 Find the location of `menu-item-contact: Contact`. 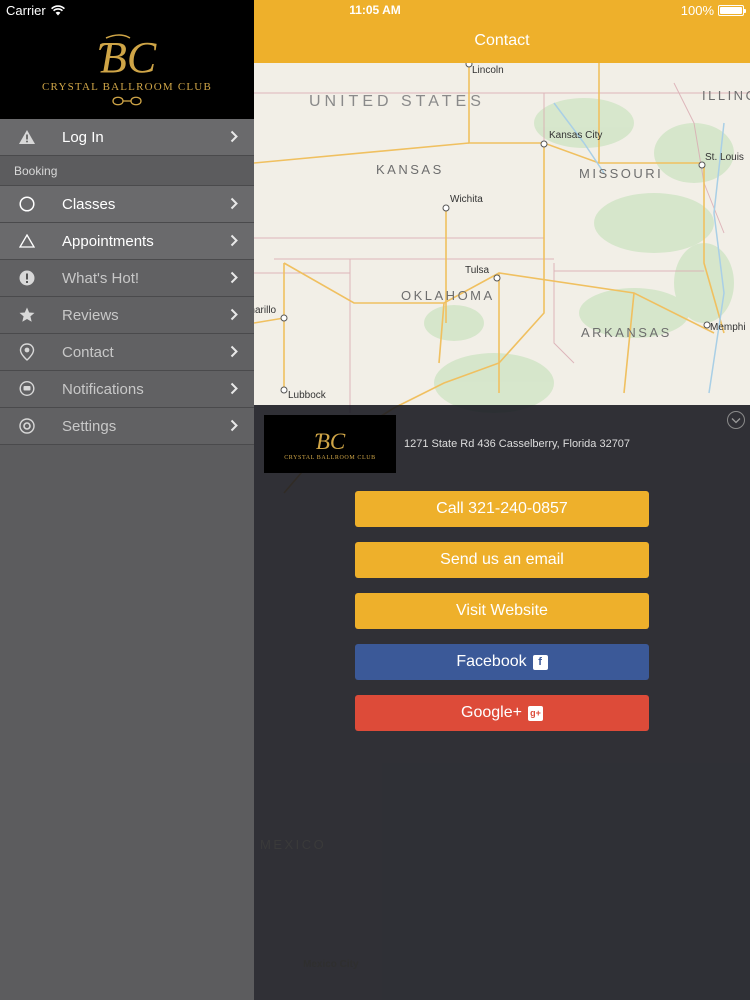

menu-item-contact: Contact is located at coordinates (127, 352).